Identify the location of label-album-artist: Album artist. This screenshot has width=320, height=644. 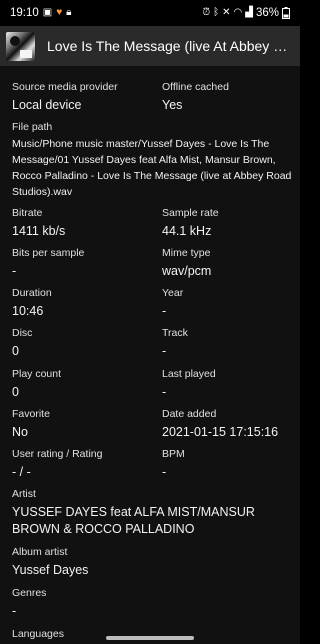
(40, 552).